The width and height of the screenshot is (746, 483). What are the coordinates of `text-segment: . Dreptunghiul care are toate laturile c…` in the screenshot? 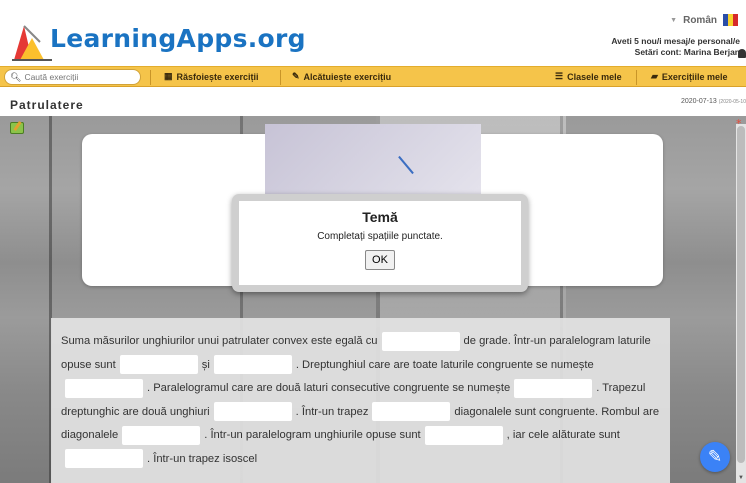 It's located at (444, 364).